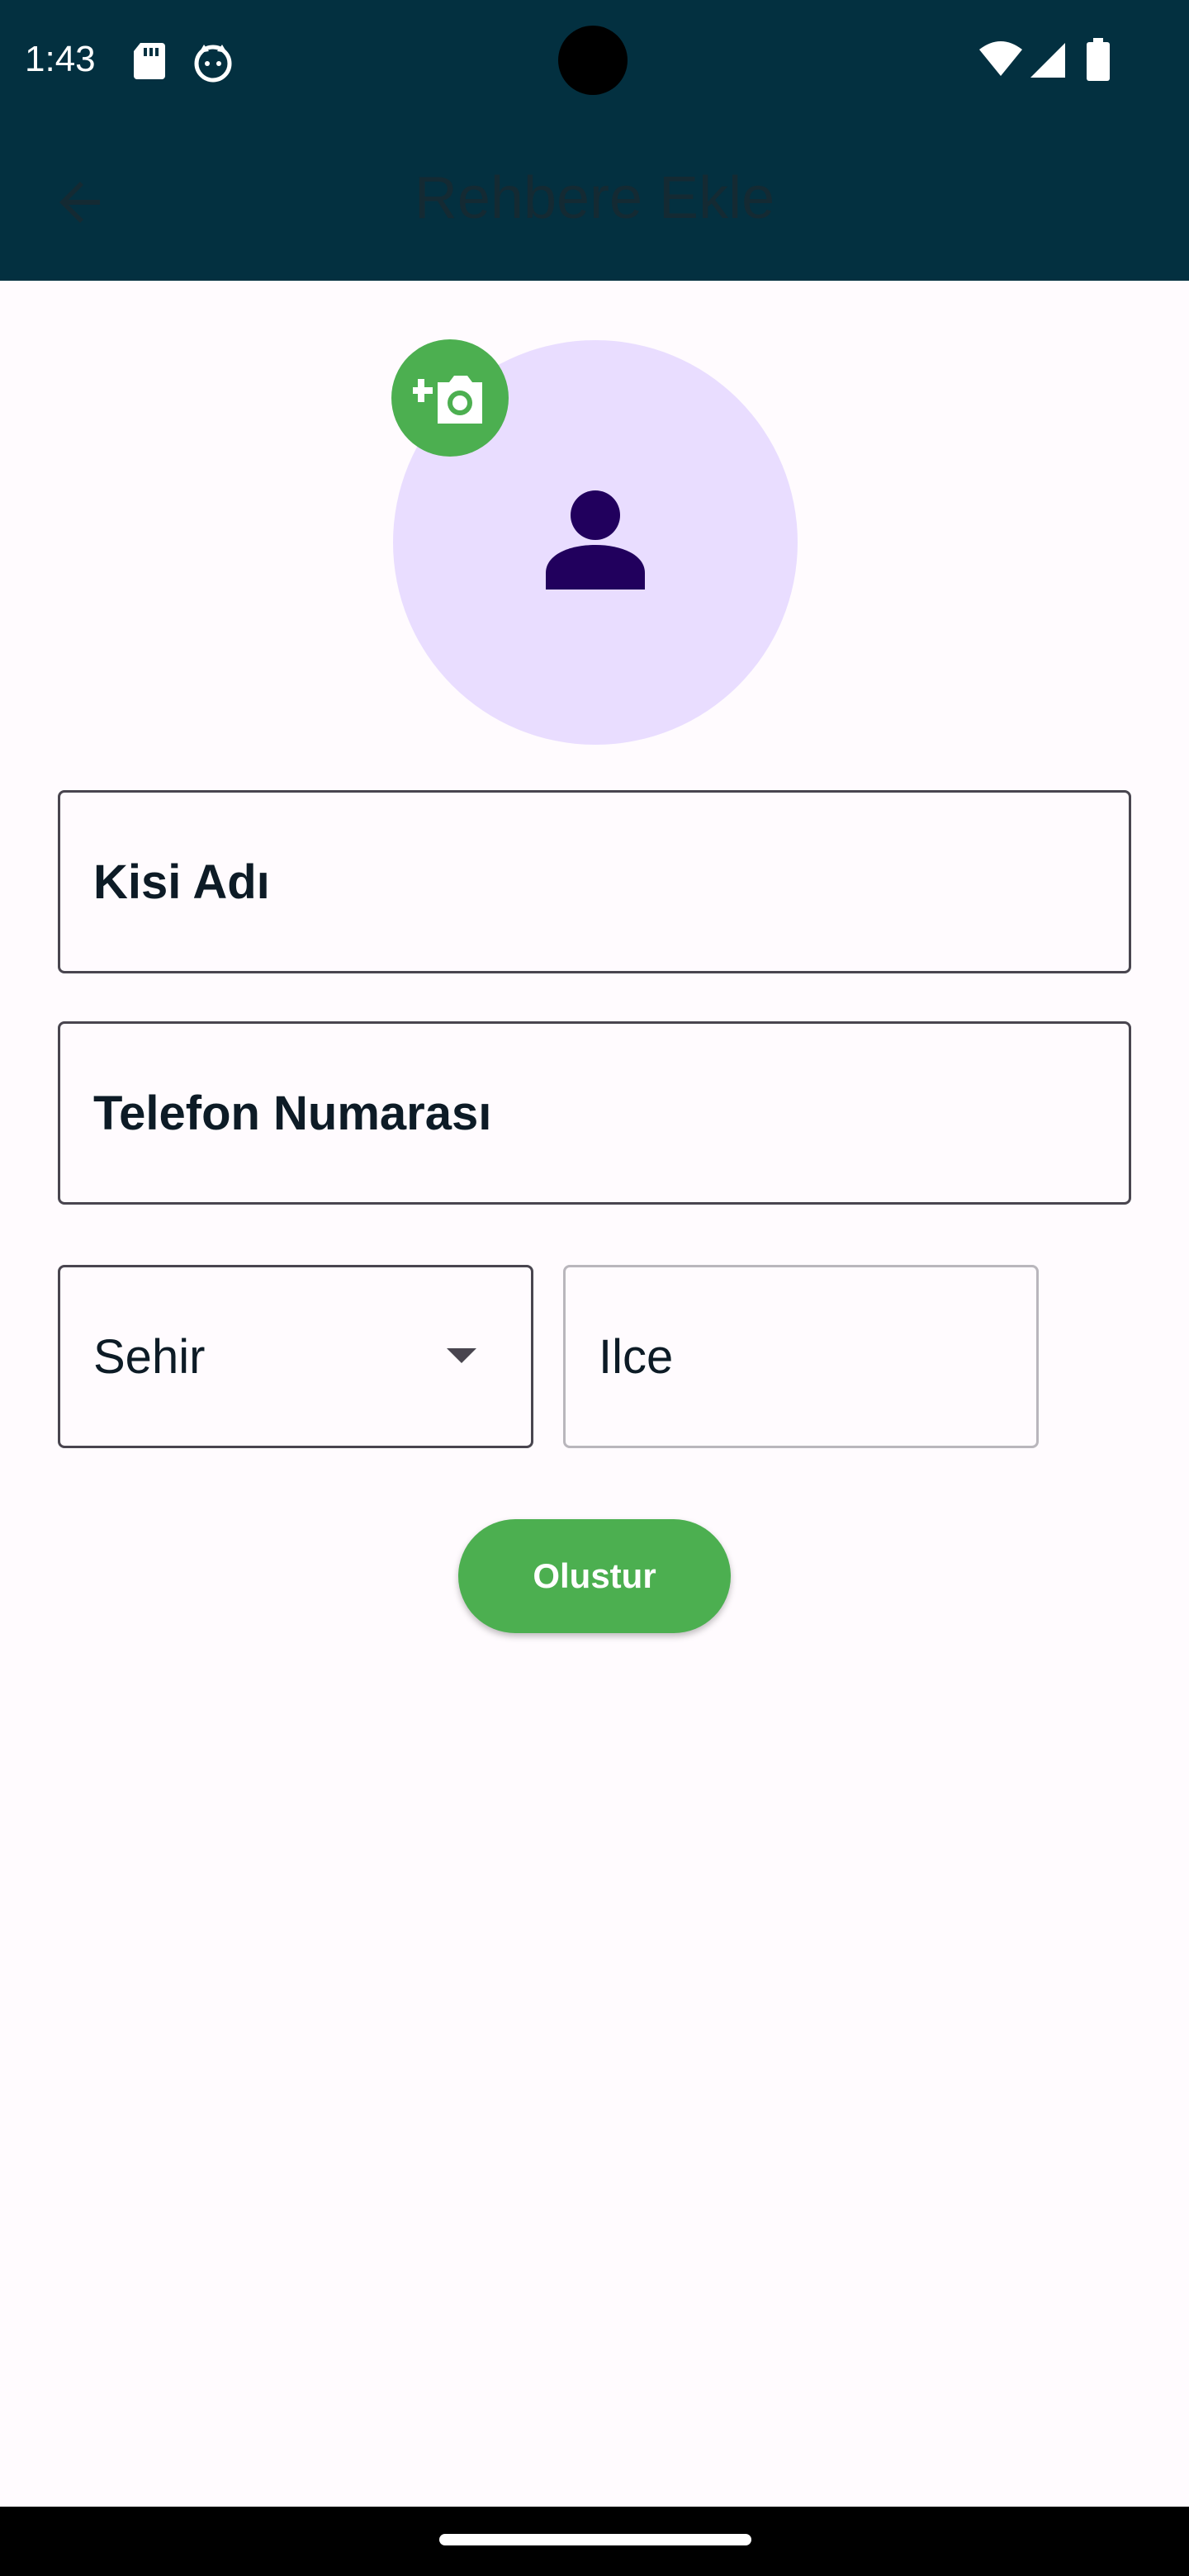 This screenshot has height=2576, width=1189. What do you see at coordinates (149, 1356) in the screenshot?
I see `city-label: Sehir` at bounding box center [149, 1356].